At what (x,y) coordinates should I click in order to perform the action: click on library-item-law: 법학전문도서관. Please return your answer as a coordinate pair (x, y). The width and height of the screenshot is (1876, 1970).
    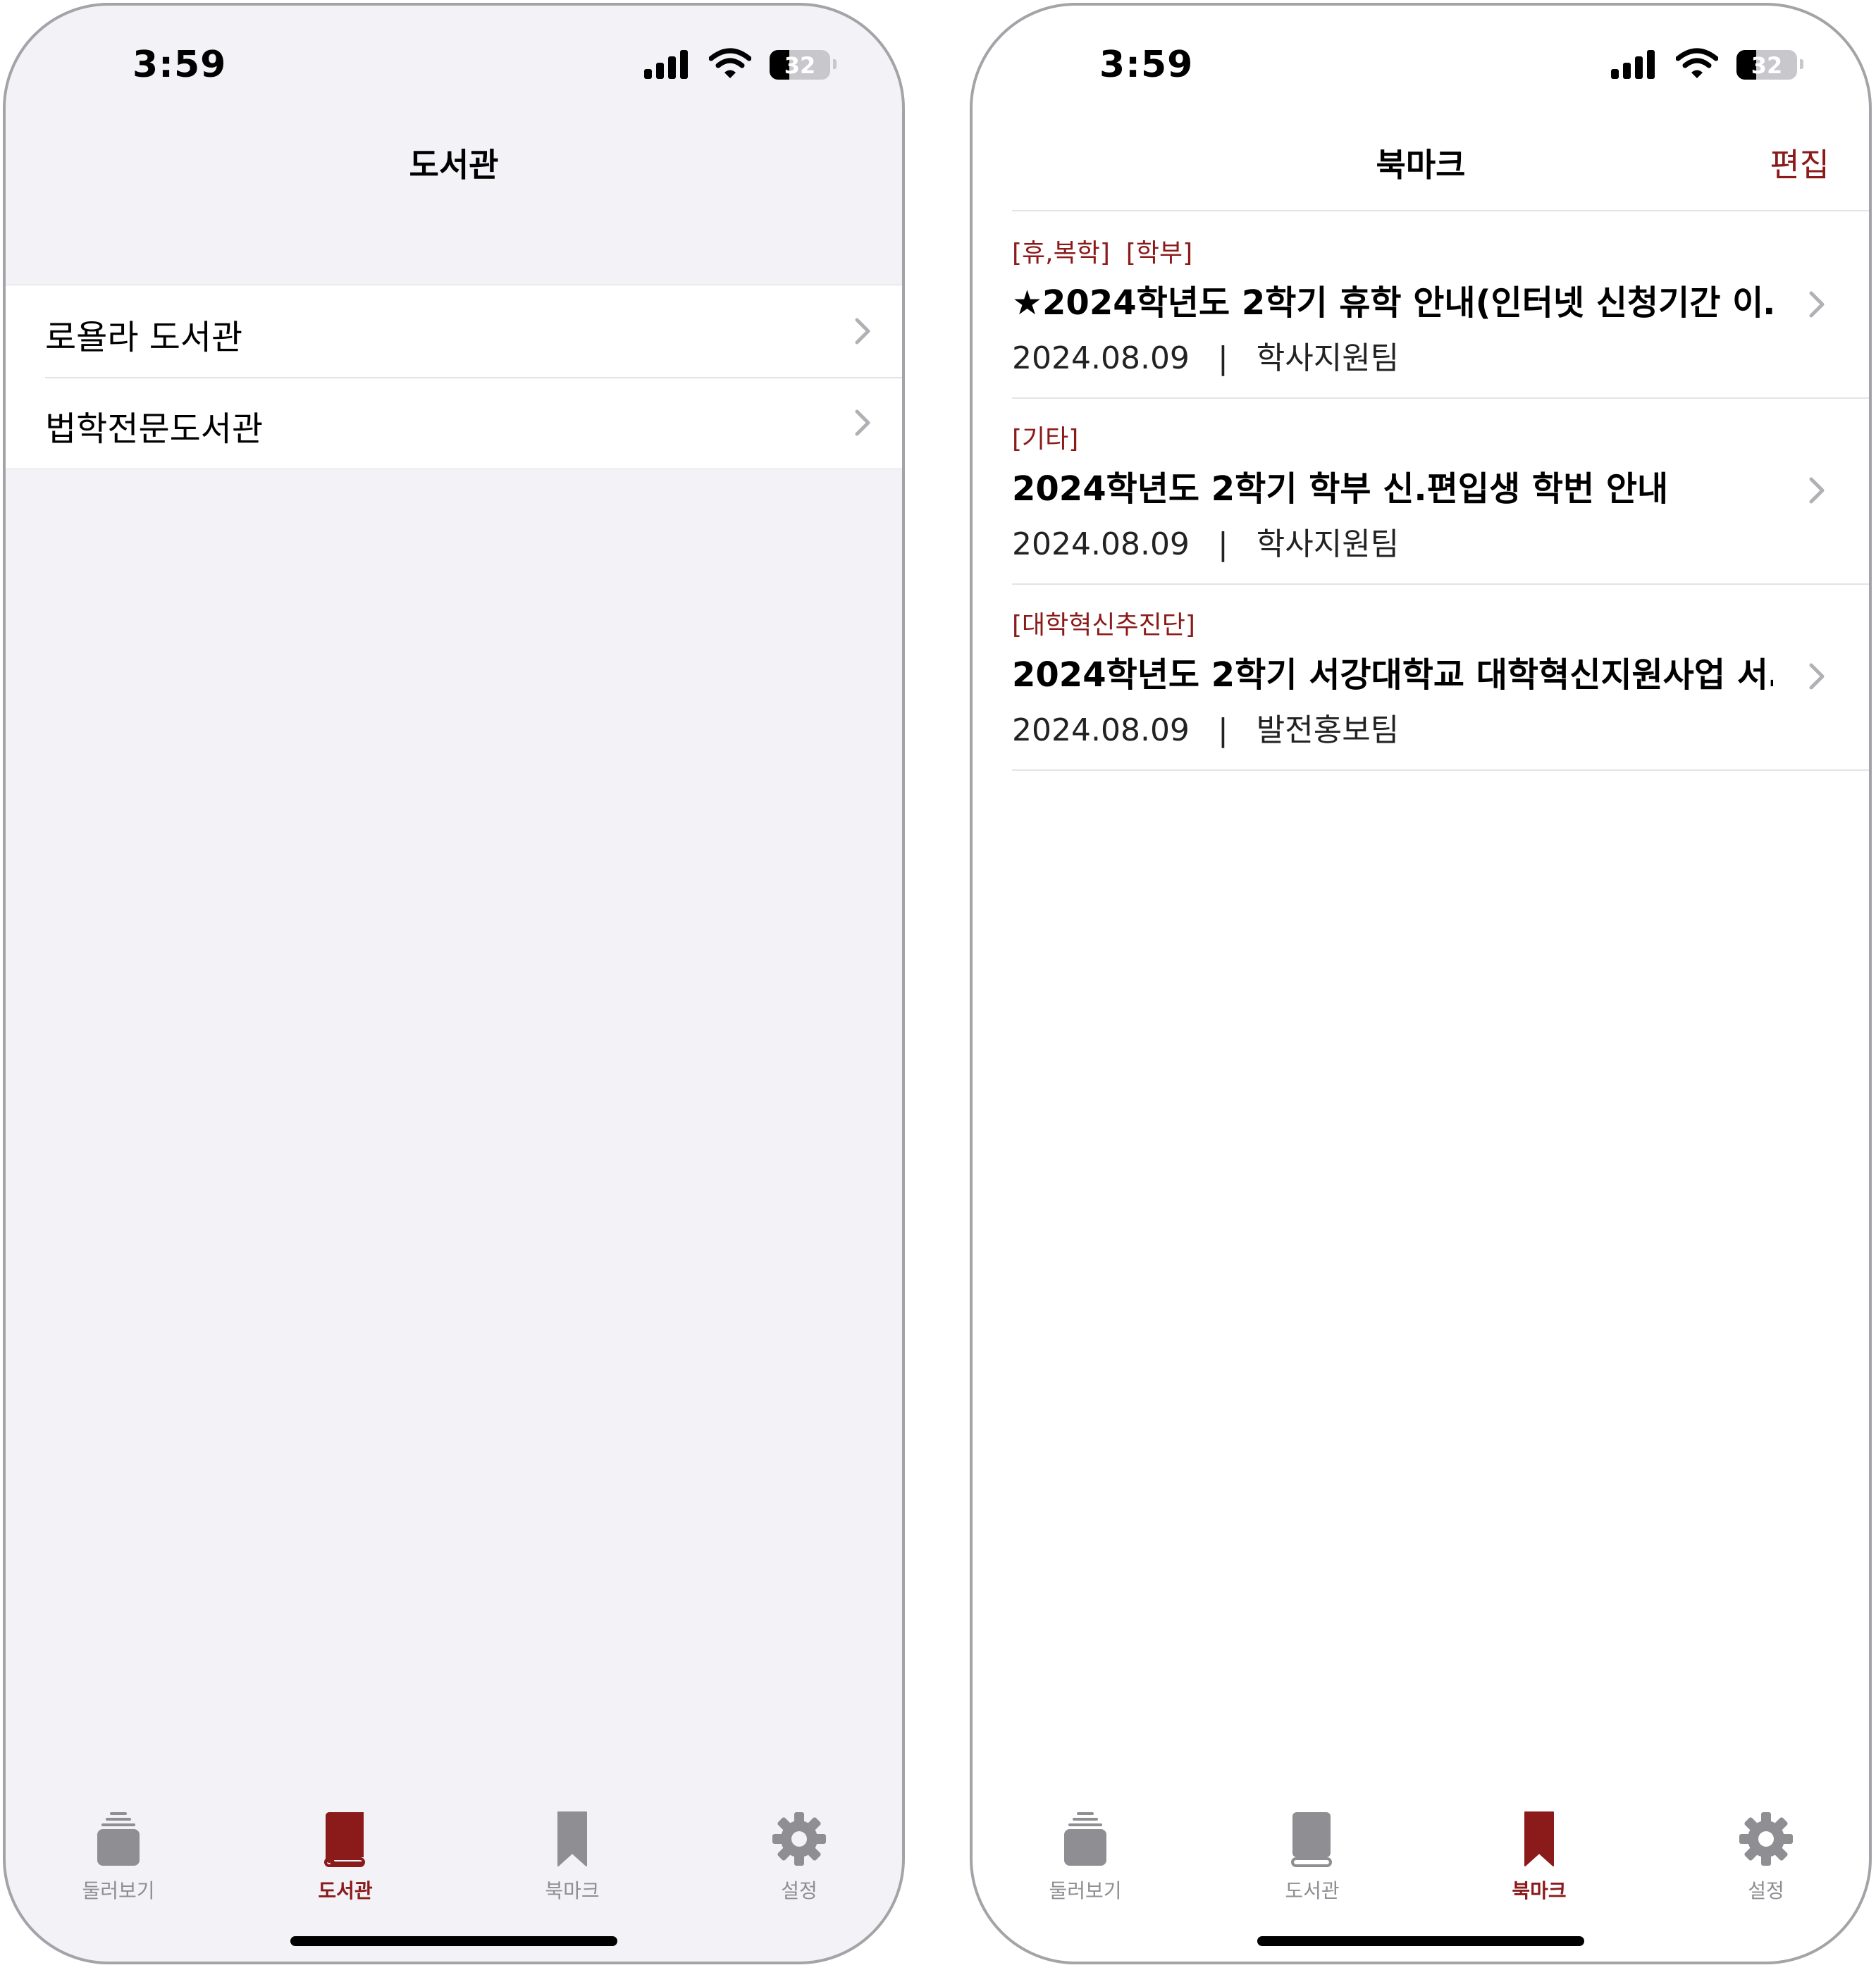
    Looking at the image, I should click on (454, 423).